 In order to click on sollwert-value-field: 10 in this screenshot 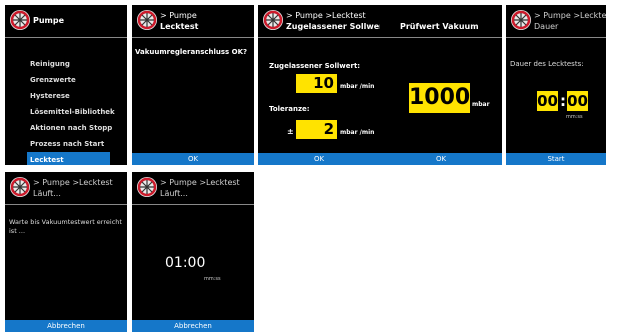, I will do `click(316, 83)`.